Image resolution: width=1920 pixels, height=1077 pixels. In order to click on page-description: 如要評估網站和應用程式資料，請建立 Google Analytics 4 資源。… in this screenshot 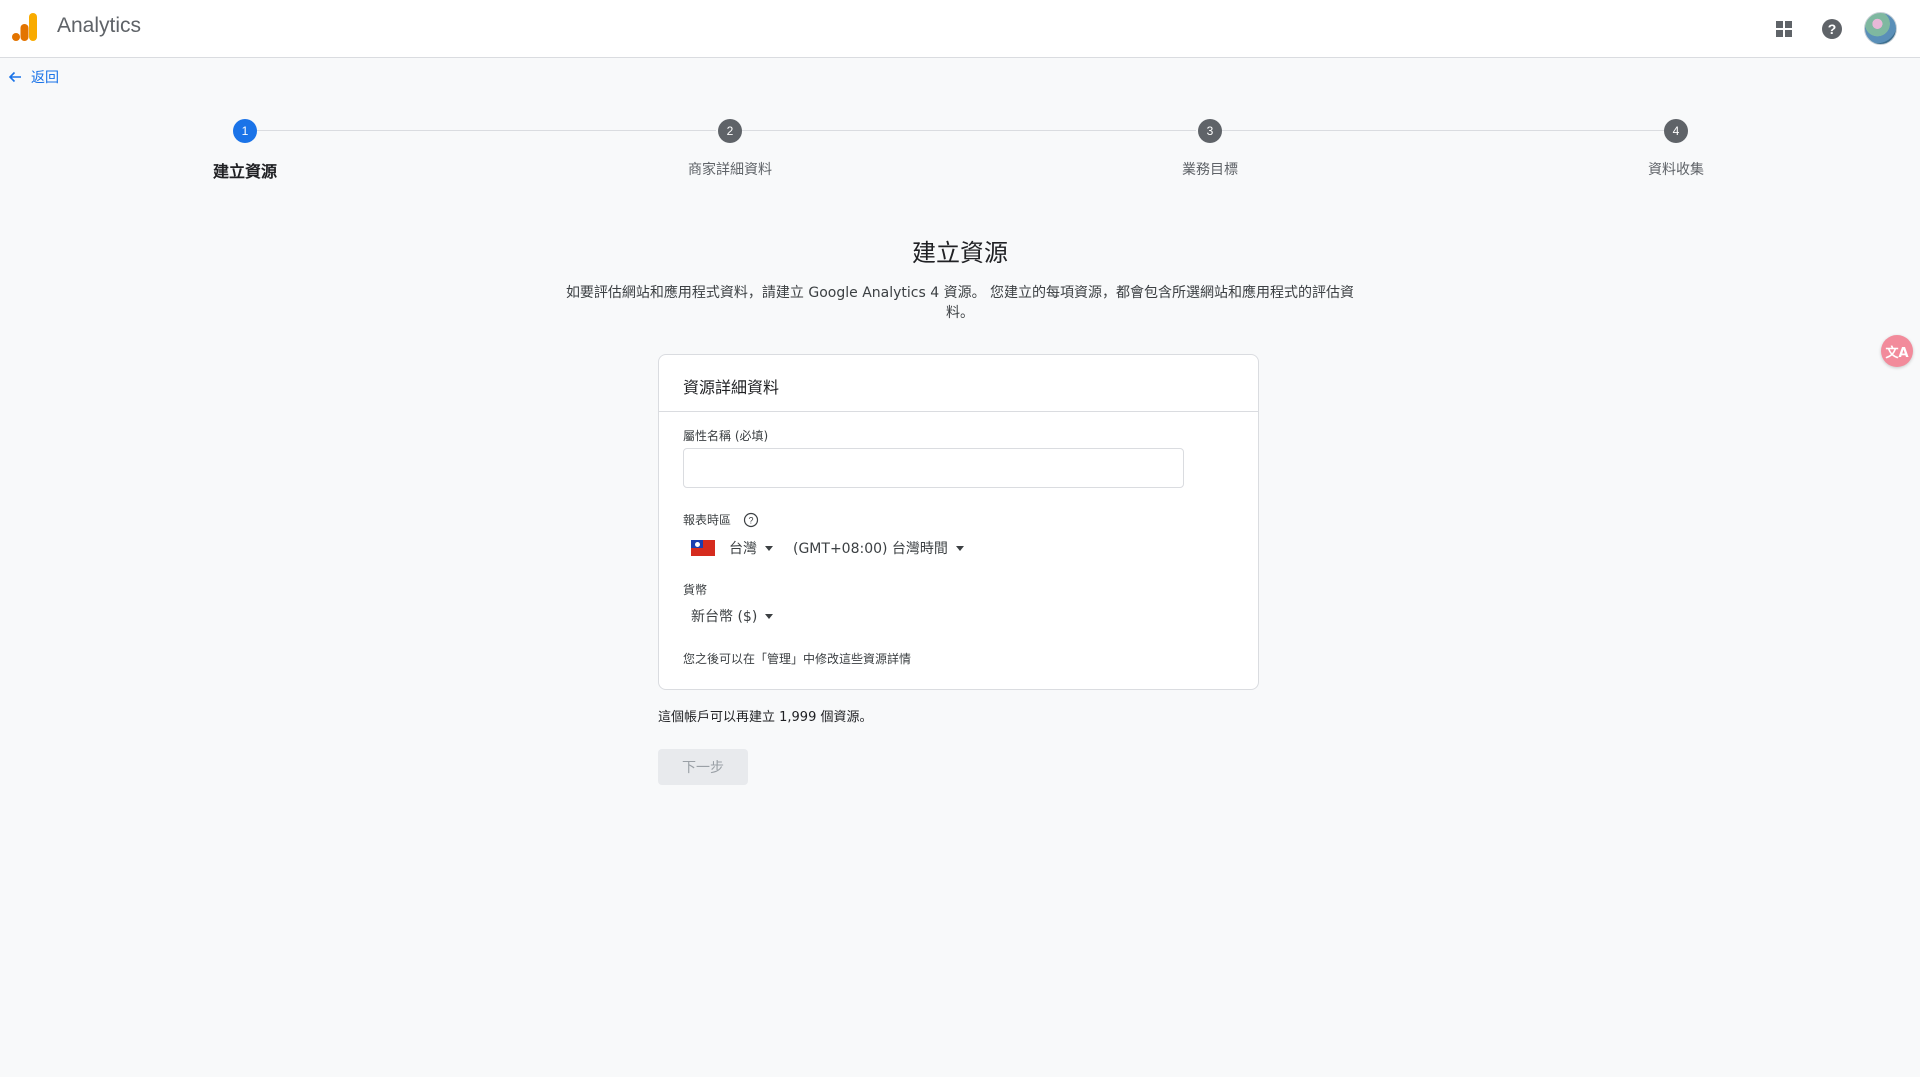, I will do `click(960, 303)`.